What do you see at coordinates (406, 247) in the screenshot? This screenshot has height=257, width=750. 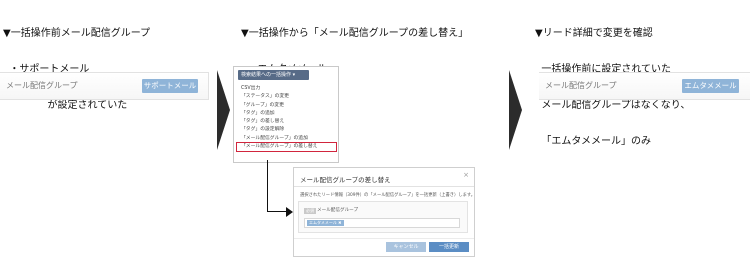 I see `cancel-button: キャンセル` at bounding box center [406, 247].